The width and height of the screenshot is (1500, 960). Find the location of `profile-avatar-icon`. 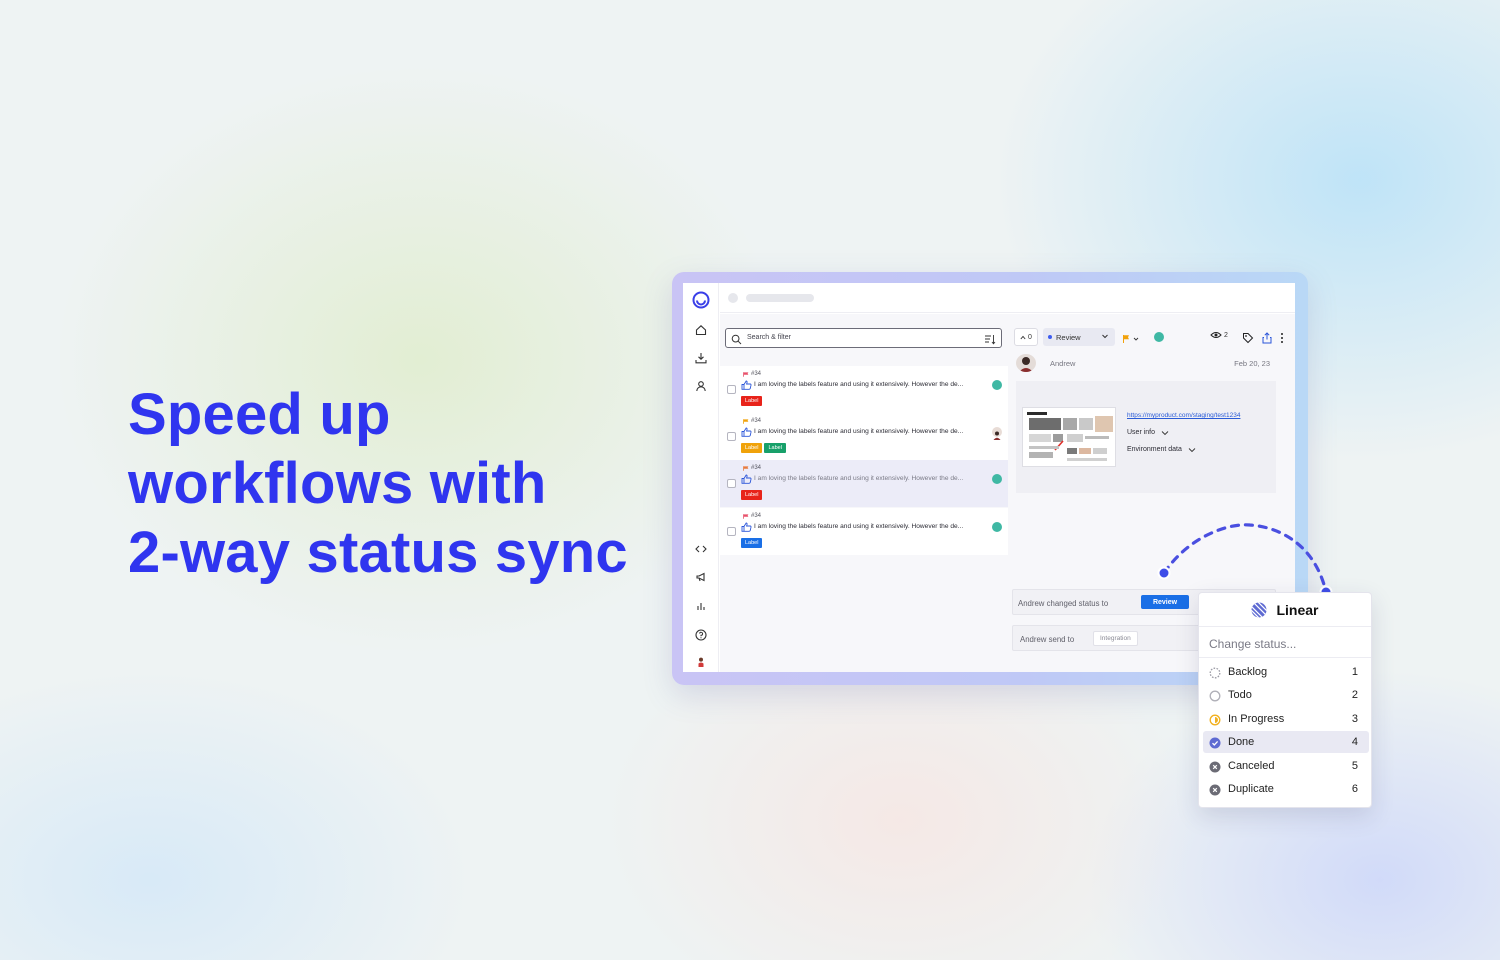

profile-avatar-icon is located at coordinates (701, 662).